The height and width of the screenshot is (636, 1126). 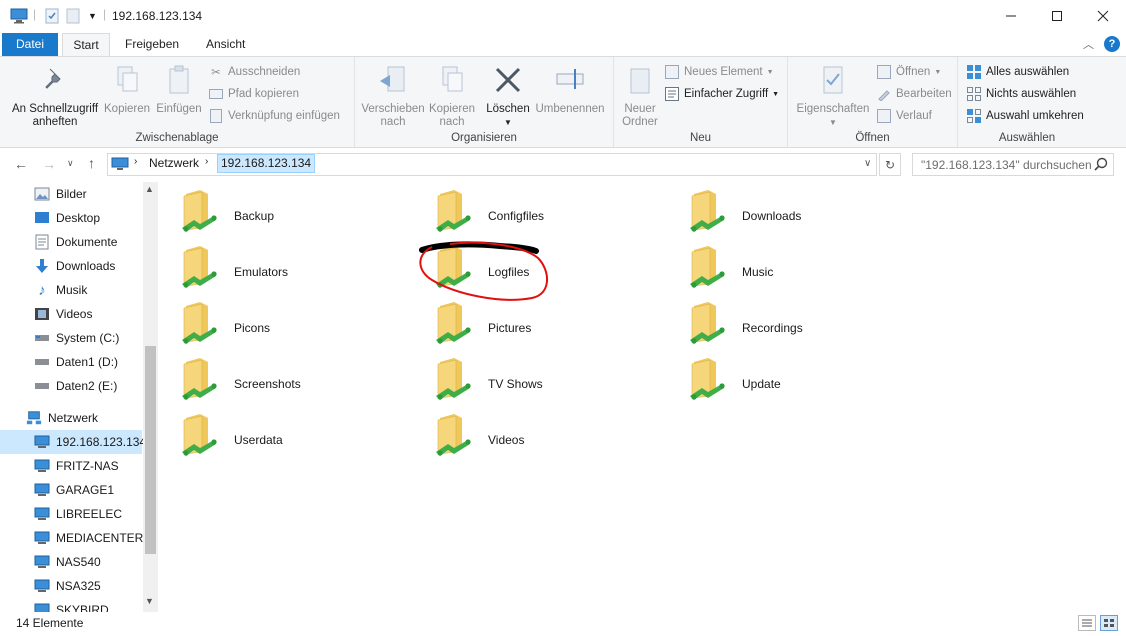 I want to click on new-folder-icon, so click(x=73, y=16).